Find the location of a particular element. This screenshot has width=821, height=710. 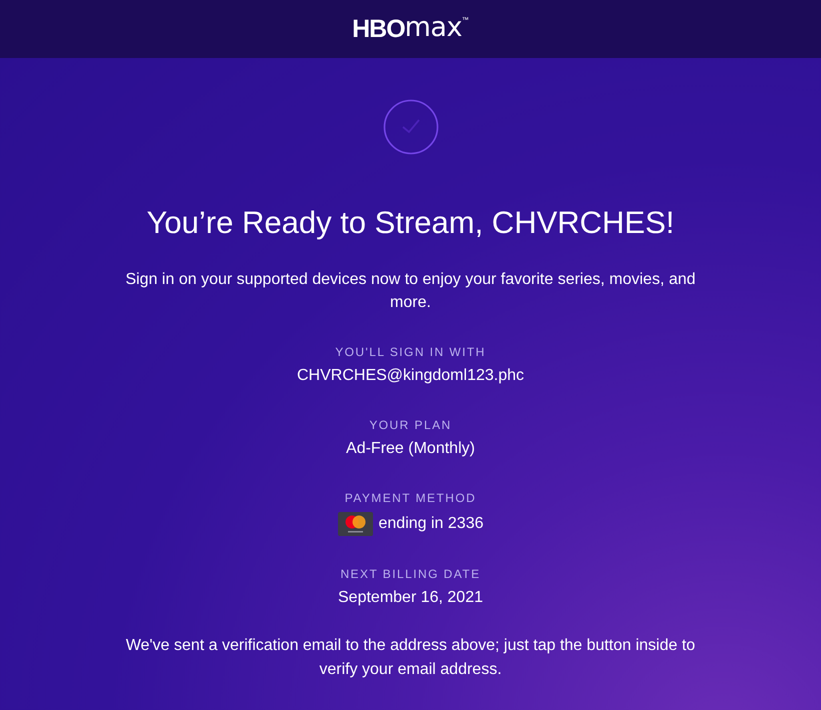

detail-value: September 16, 2021 is located at coordinates (410, 598).